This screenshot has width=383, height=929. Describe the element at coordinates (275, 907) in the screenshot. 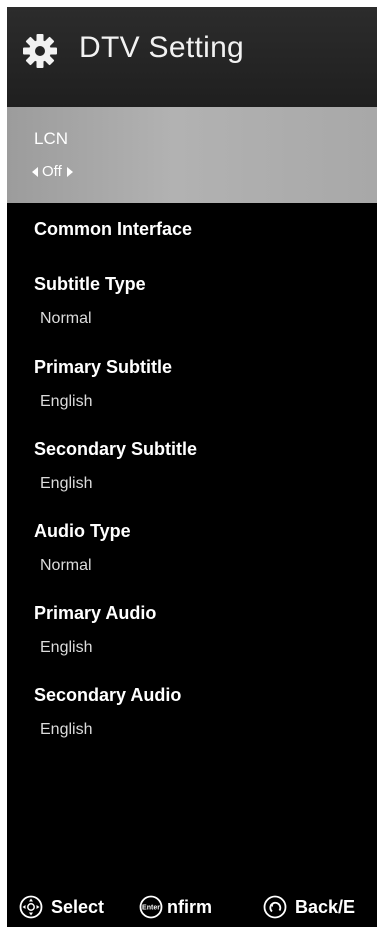

I see `back-icon` at that location.